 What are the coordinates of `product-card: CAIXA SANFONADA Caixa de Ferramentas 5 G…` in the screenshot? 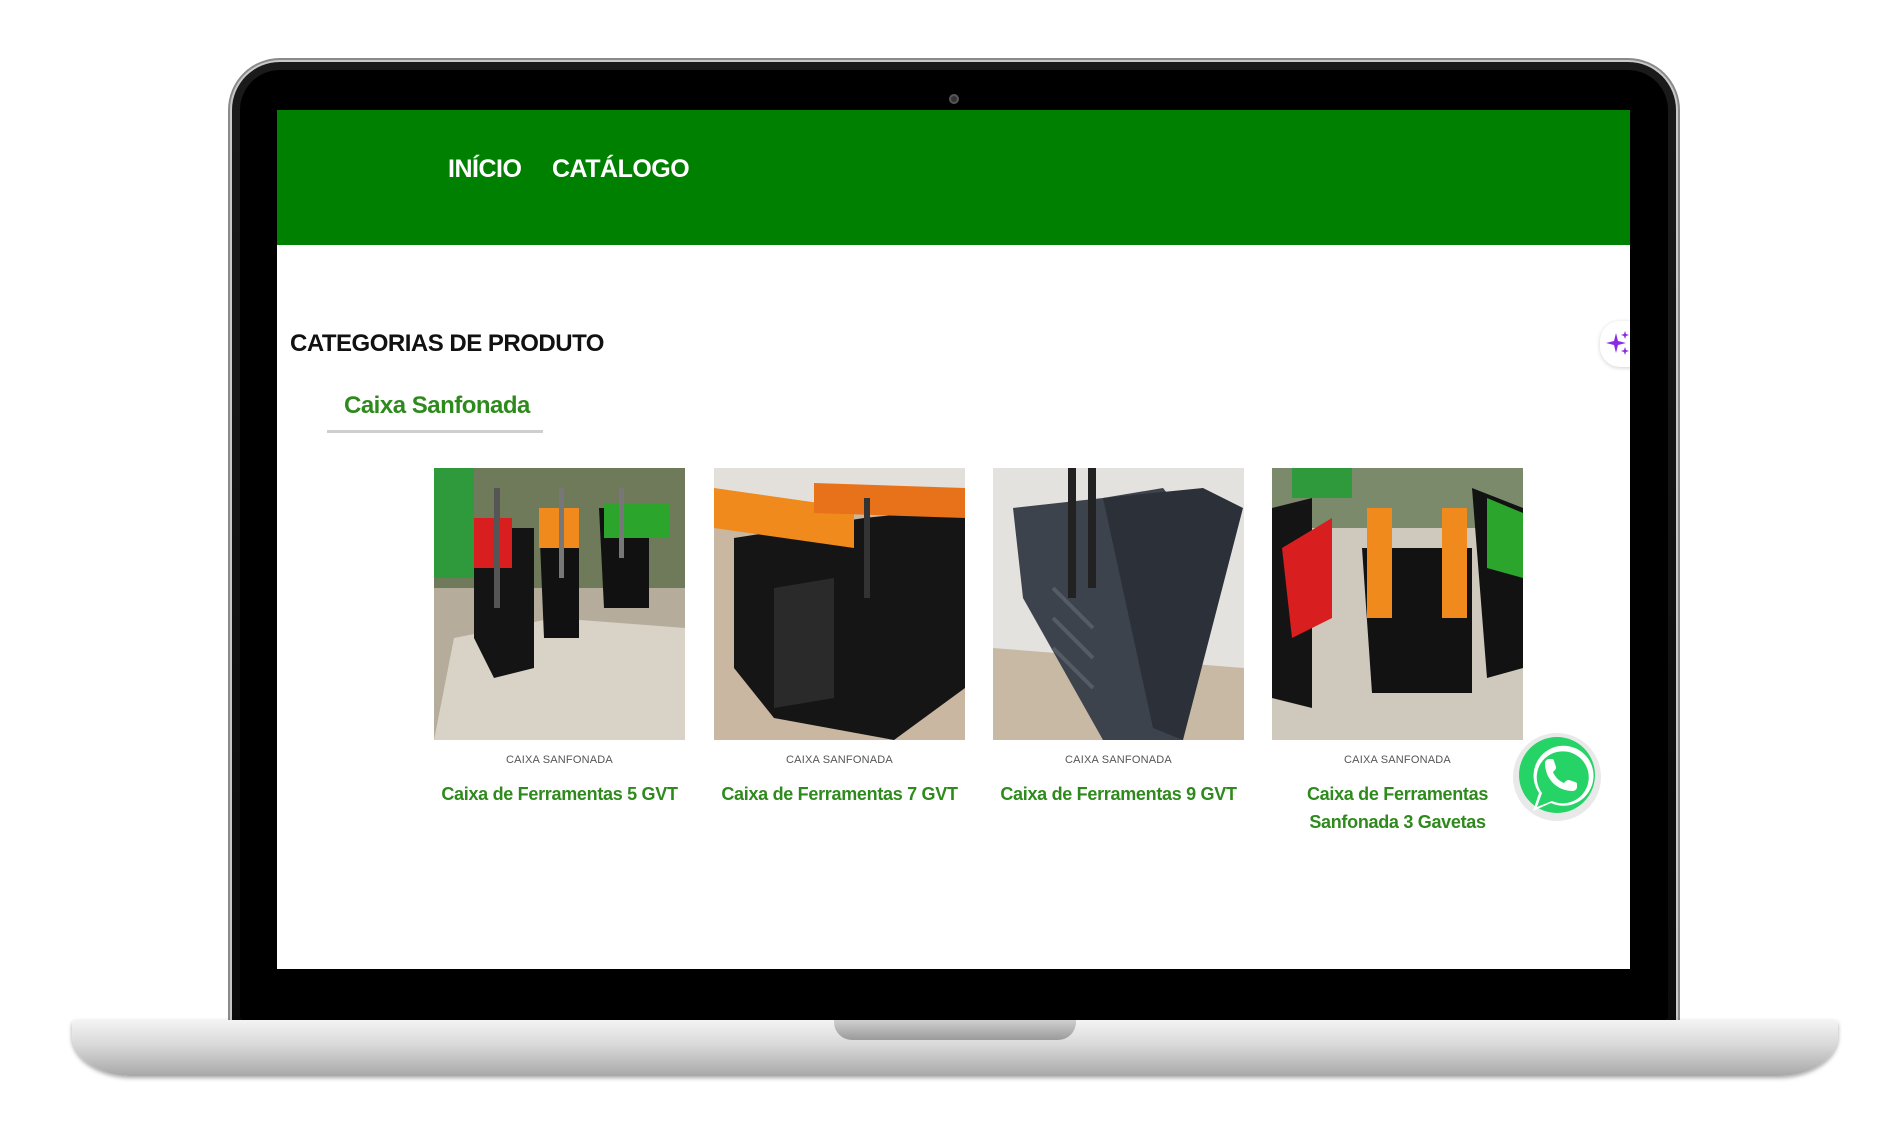 It's located at (559, 638).